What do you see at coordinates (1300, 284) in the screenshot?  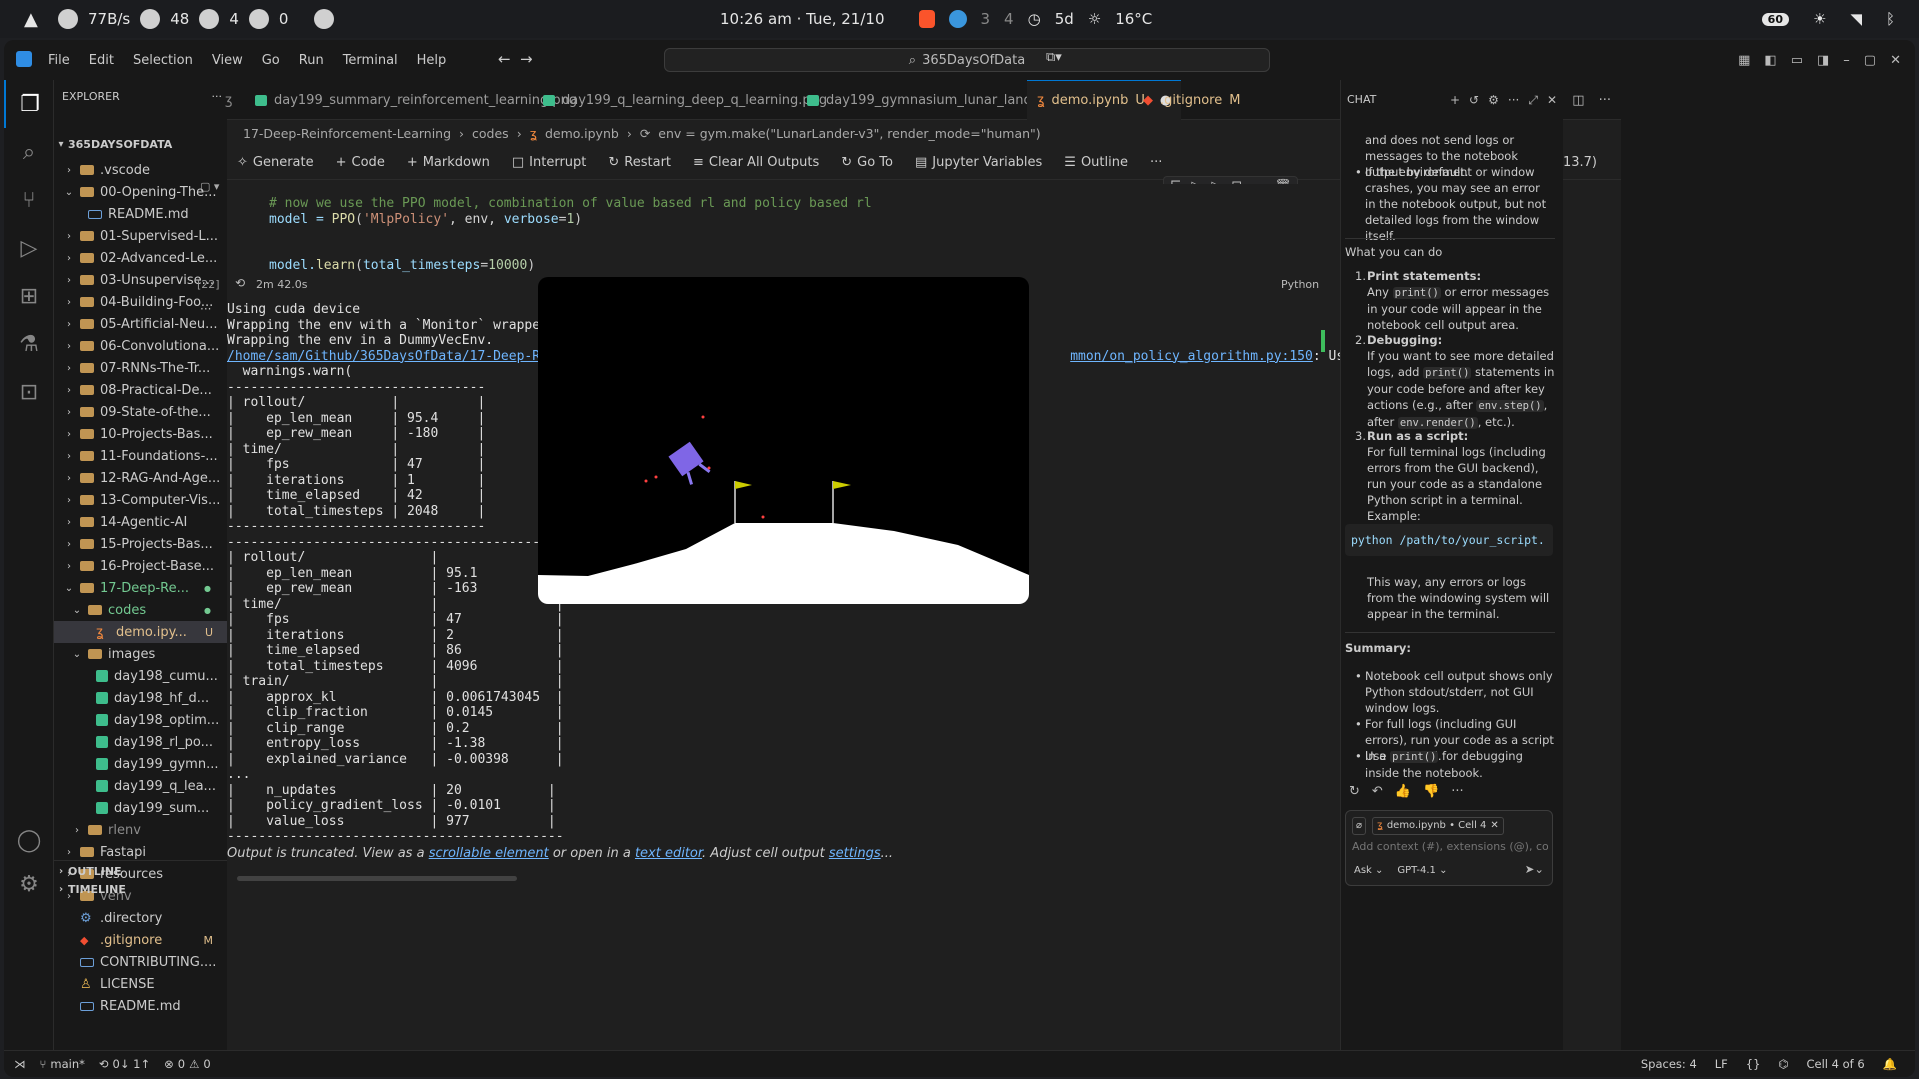 I see `cell-language: Python` at bounding box center [1300, 284].